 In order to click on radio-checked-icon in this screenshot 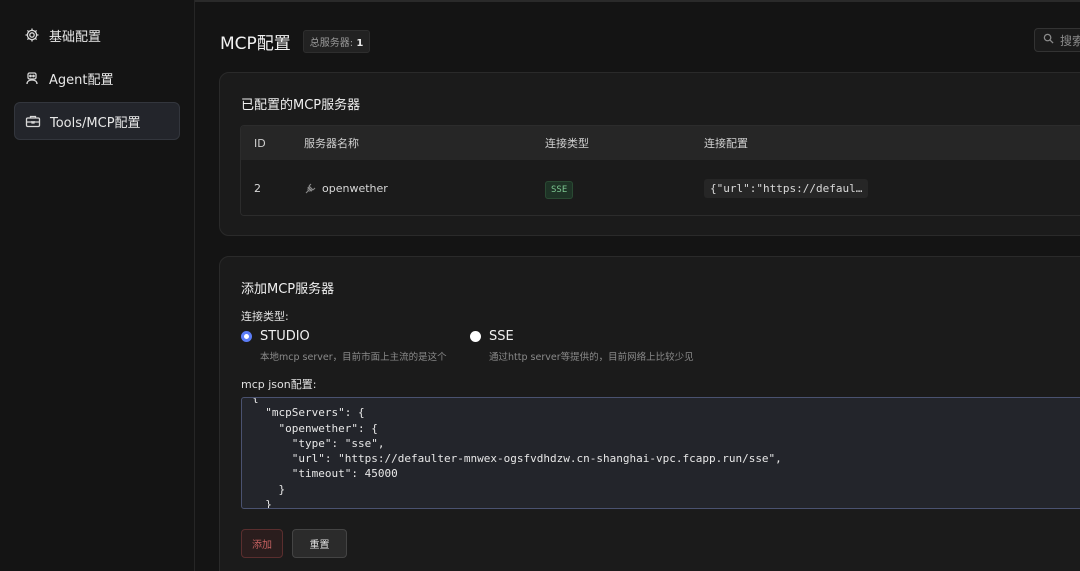, I will do `click(246, 336)`.